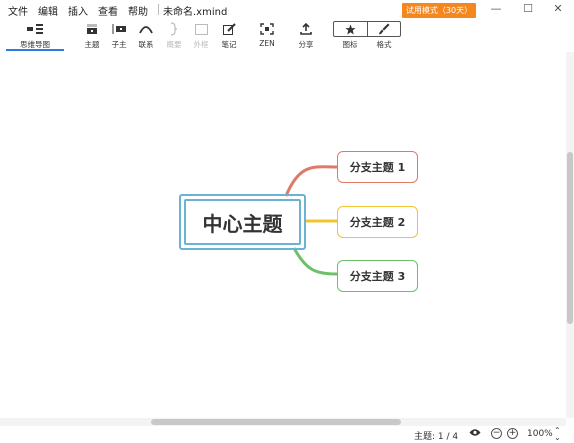 The width and height of the screenshot is (574, 443). I want to click on icons-format-group, so click(367, 29).